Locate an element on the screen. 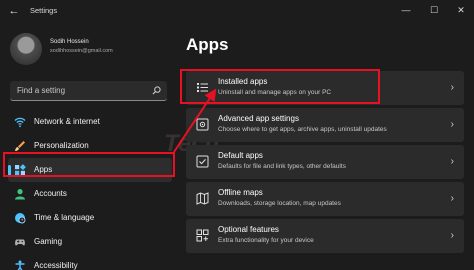 Image resolution: width=474 pixels, height=270 pixels. active-indicator is located at coordinates (9, 170).